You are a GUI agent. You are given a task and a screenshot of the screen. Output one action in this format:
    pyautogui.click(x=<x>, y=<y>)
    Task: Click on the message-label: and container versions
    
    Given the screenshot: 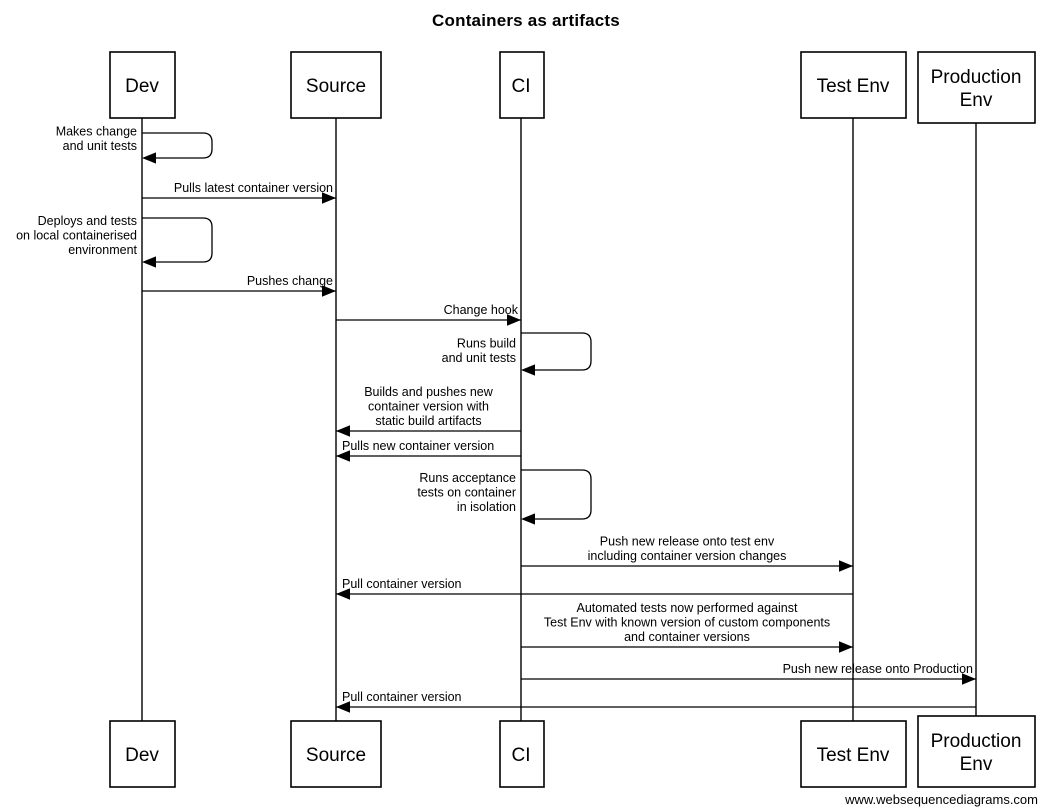 What is the action you would take?
    pyautogui.click(x=687, y=637)
    